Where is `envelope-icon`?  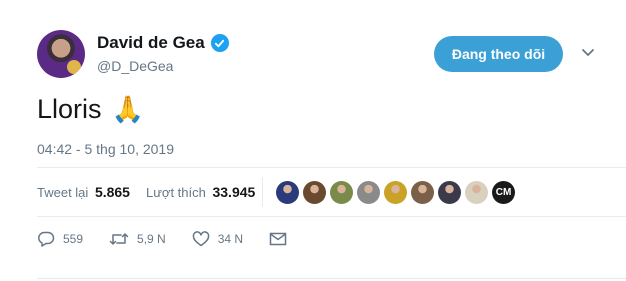 envelope-icon is located at coordinates (278, 239).